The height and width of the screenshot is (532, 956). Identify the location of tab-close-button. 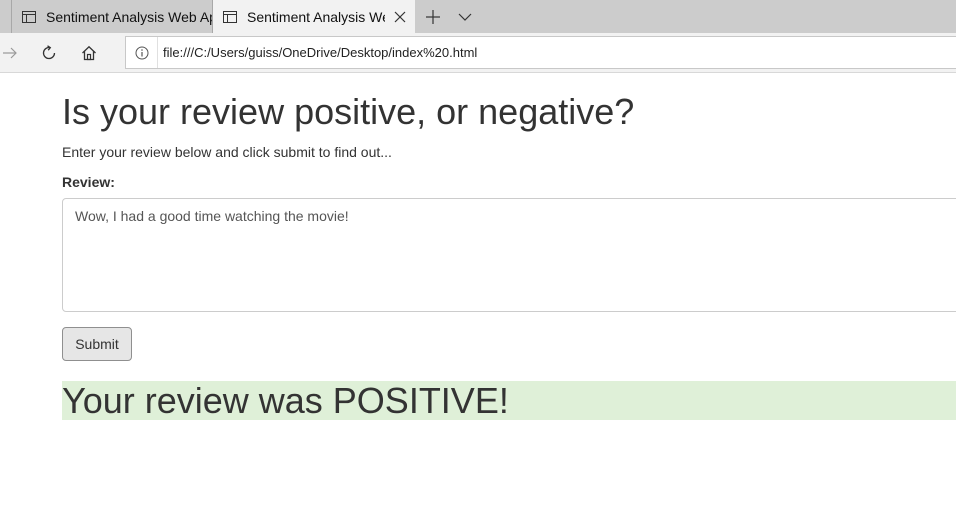
(400, 17).